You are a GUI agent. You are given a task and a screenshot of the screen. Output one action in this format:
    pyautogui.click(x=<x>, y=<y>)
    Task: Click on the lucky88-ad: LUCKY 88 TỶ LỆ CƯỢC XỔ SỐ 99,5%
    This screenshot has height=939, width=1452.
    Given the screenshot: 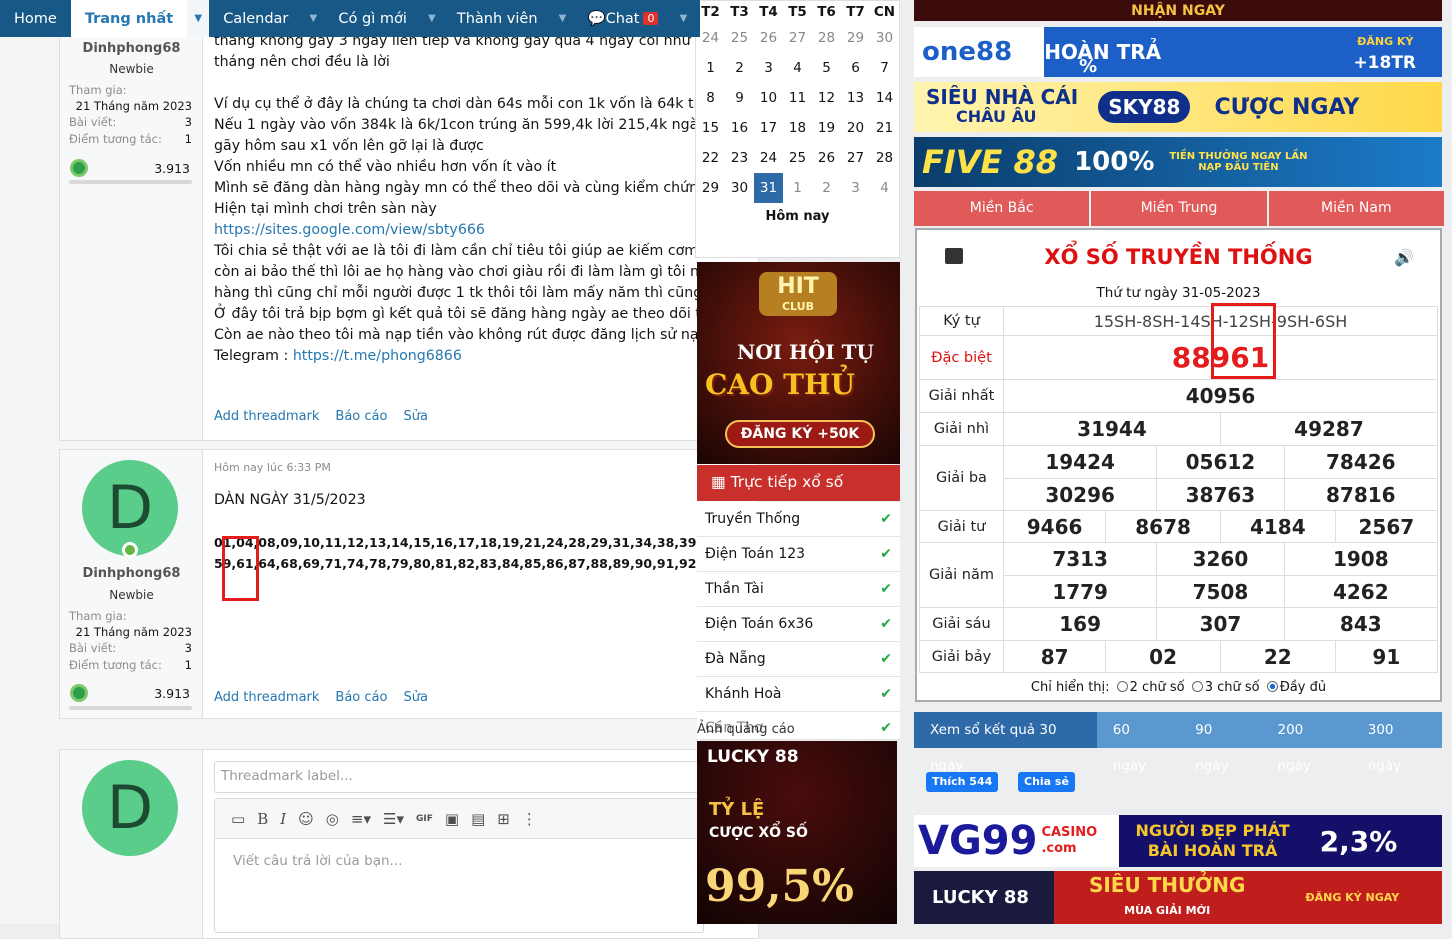 What is the action you would take?
    pyautogui.click(x=797, y=832)
    